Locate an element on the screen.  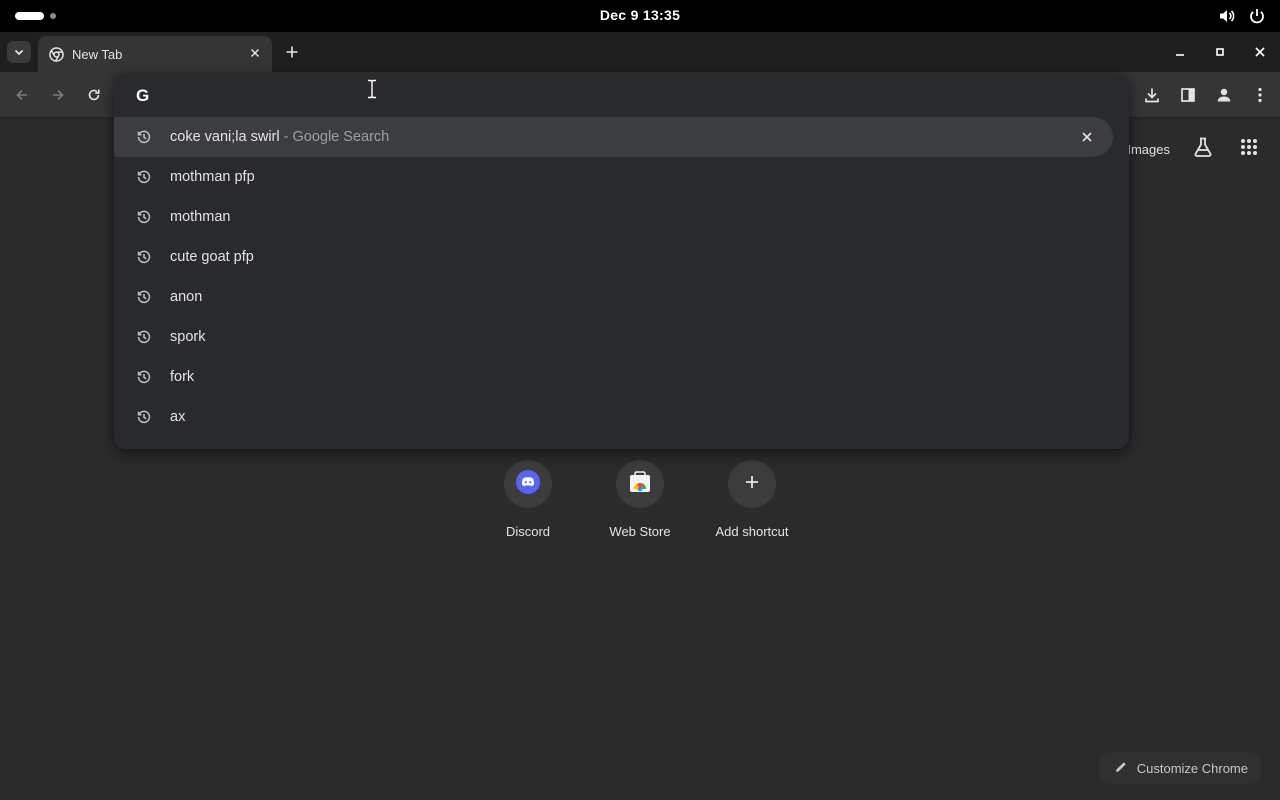
suggestion-text: coke vani;la swirl - Google Search is located at coordinates (280, 137).